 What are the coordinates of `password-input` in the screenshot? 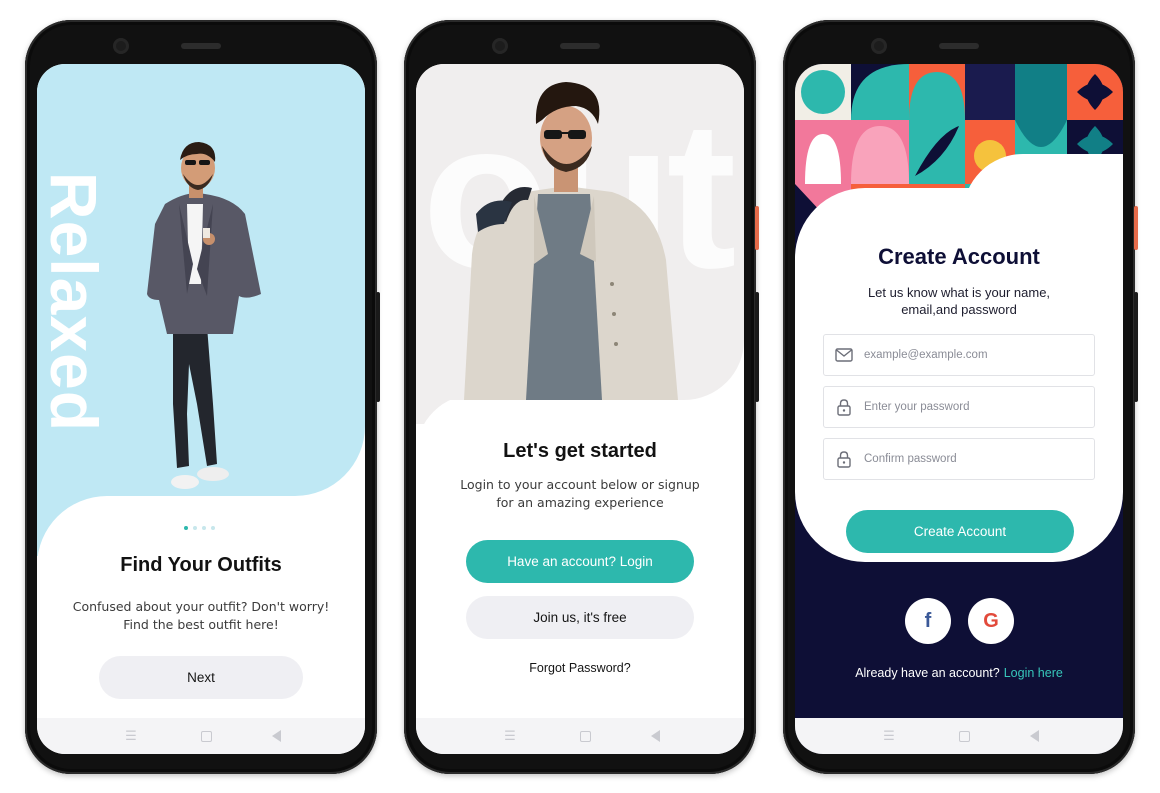 It's located at (974, 407).